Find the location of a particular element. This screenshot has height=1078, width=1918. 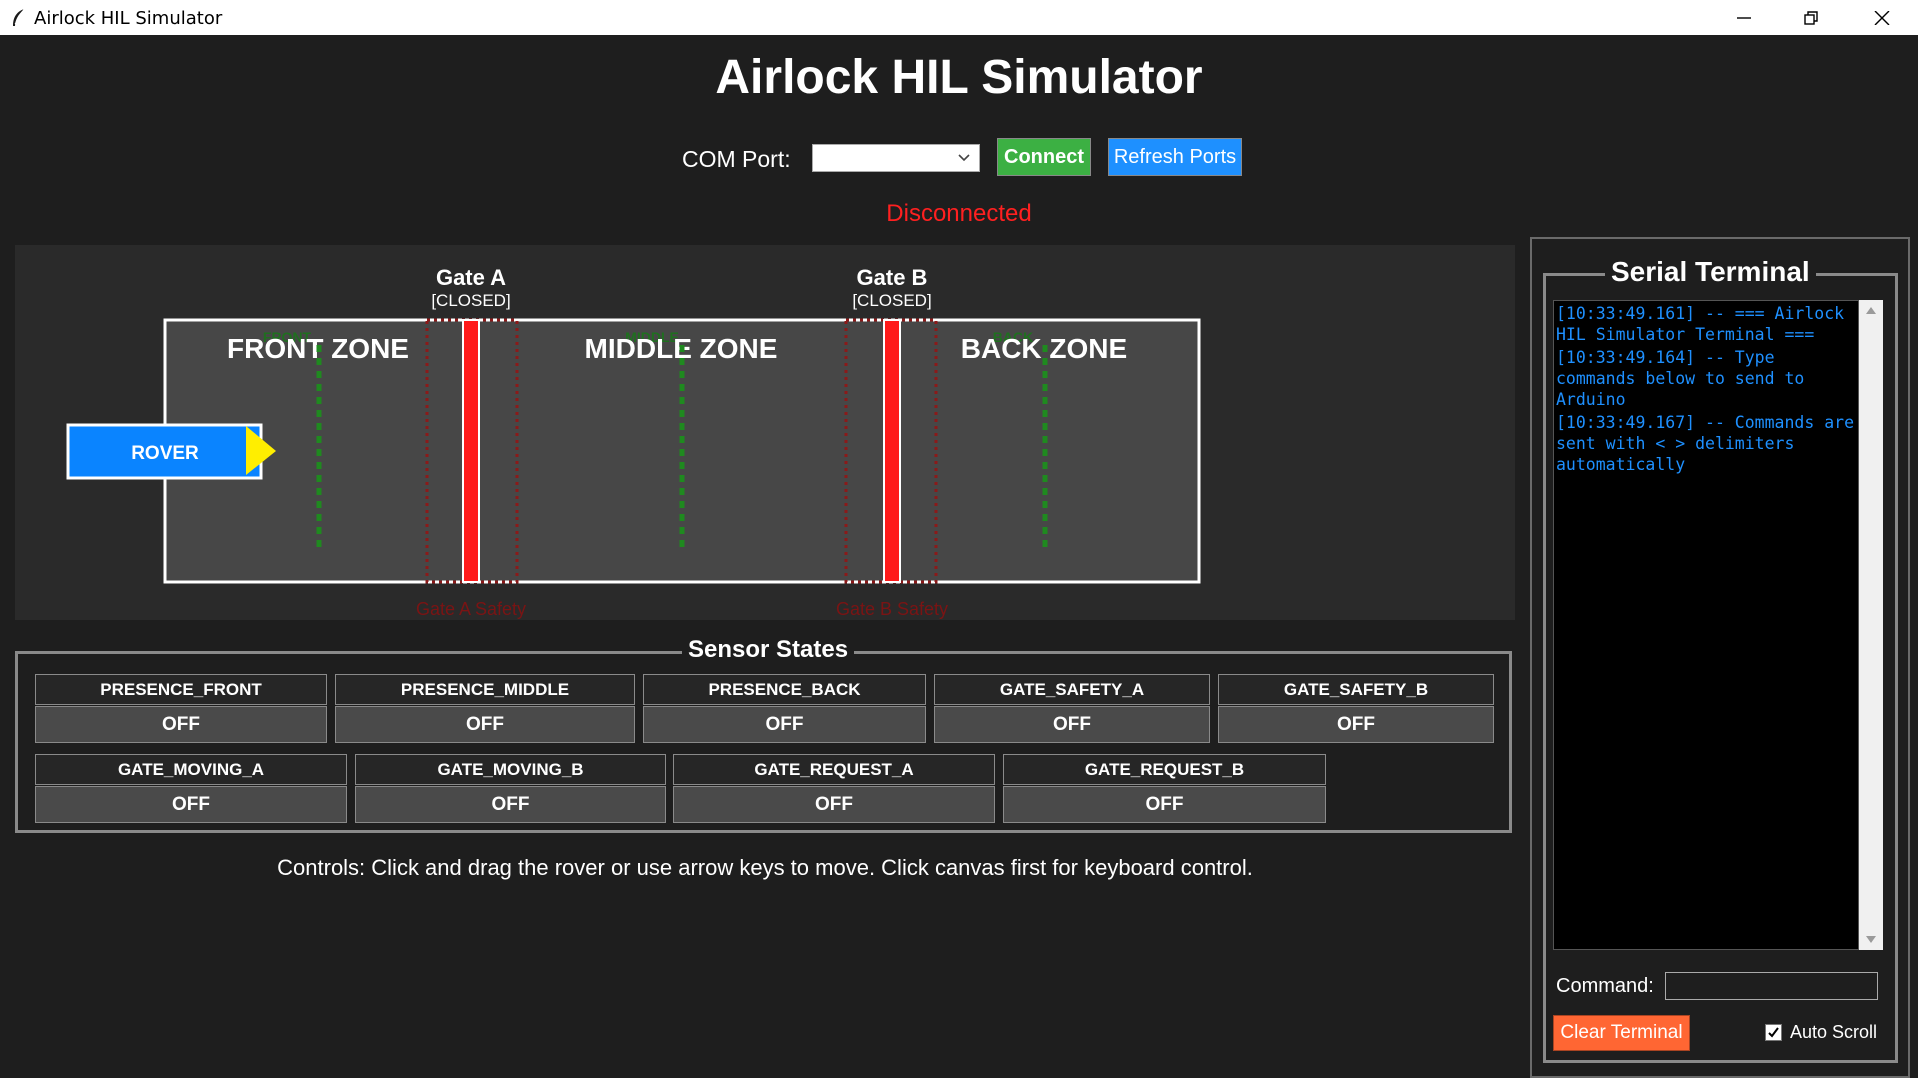

sensor-value-gate-request-b: OFF is located at coordinates (1164, 804).